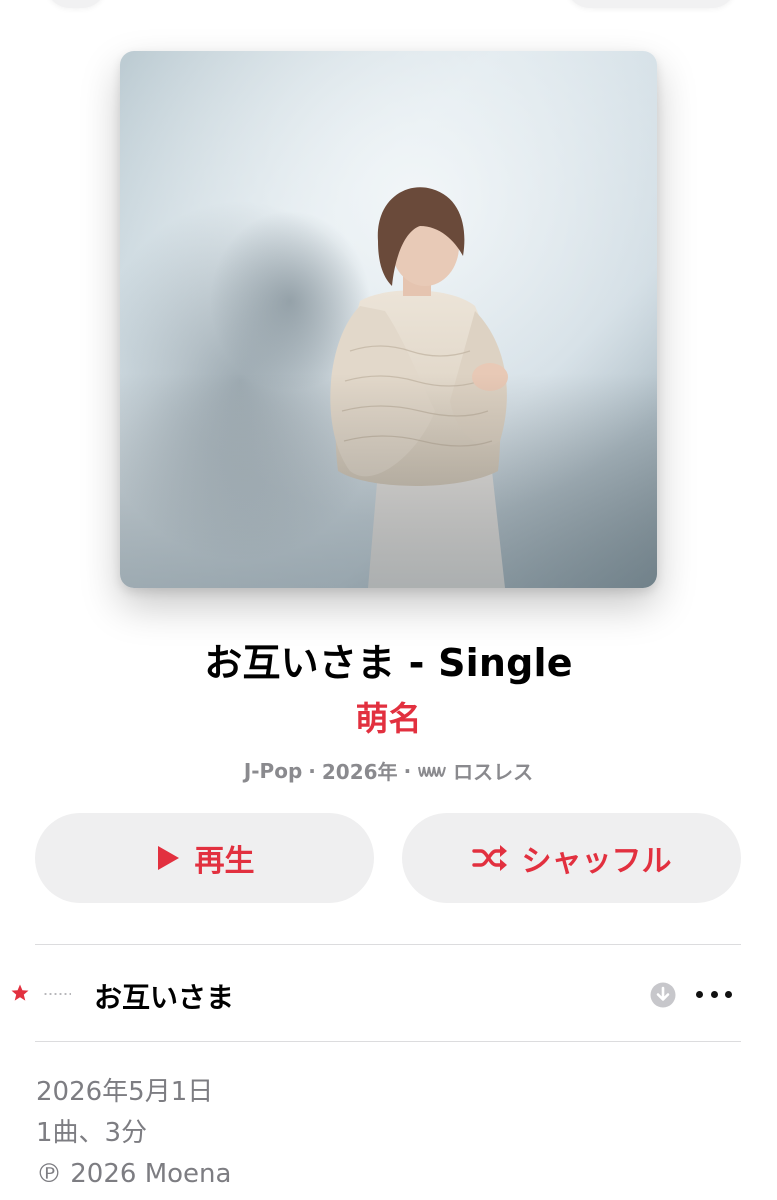 The image size is (777, 1200). I want to click on shuffle-label: シャッフル, so click(596, 861).